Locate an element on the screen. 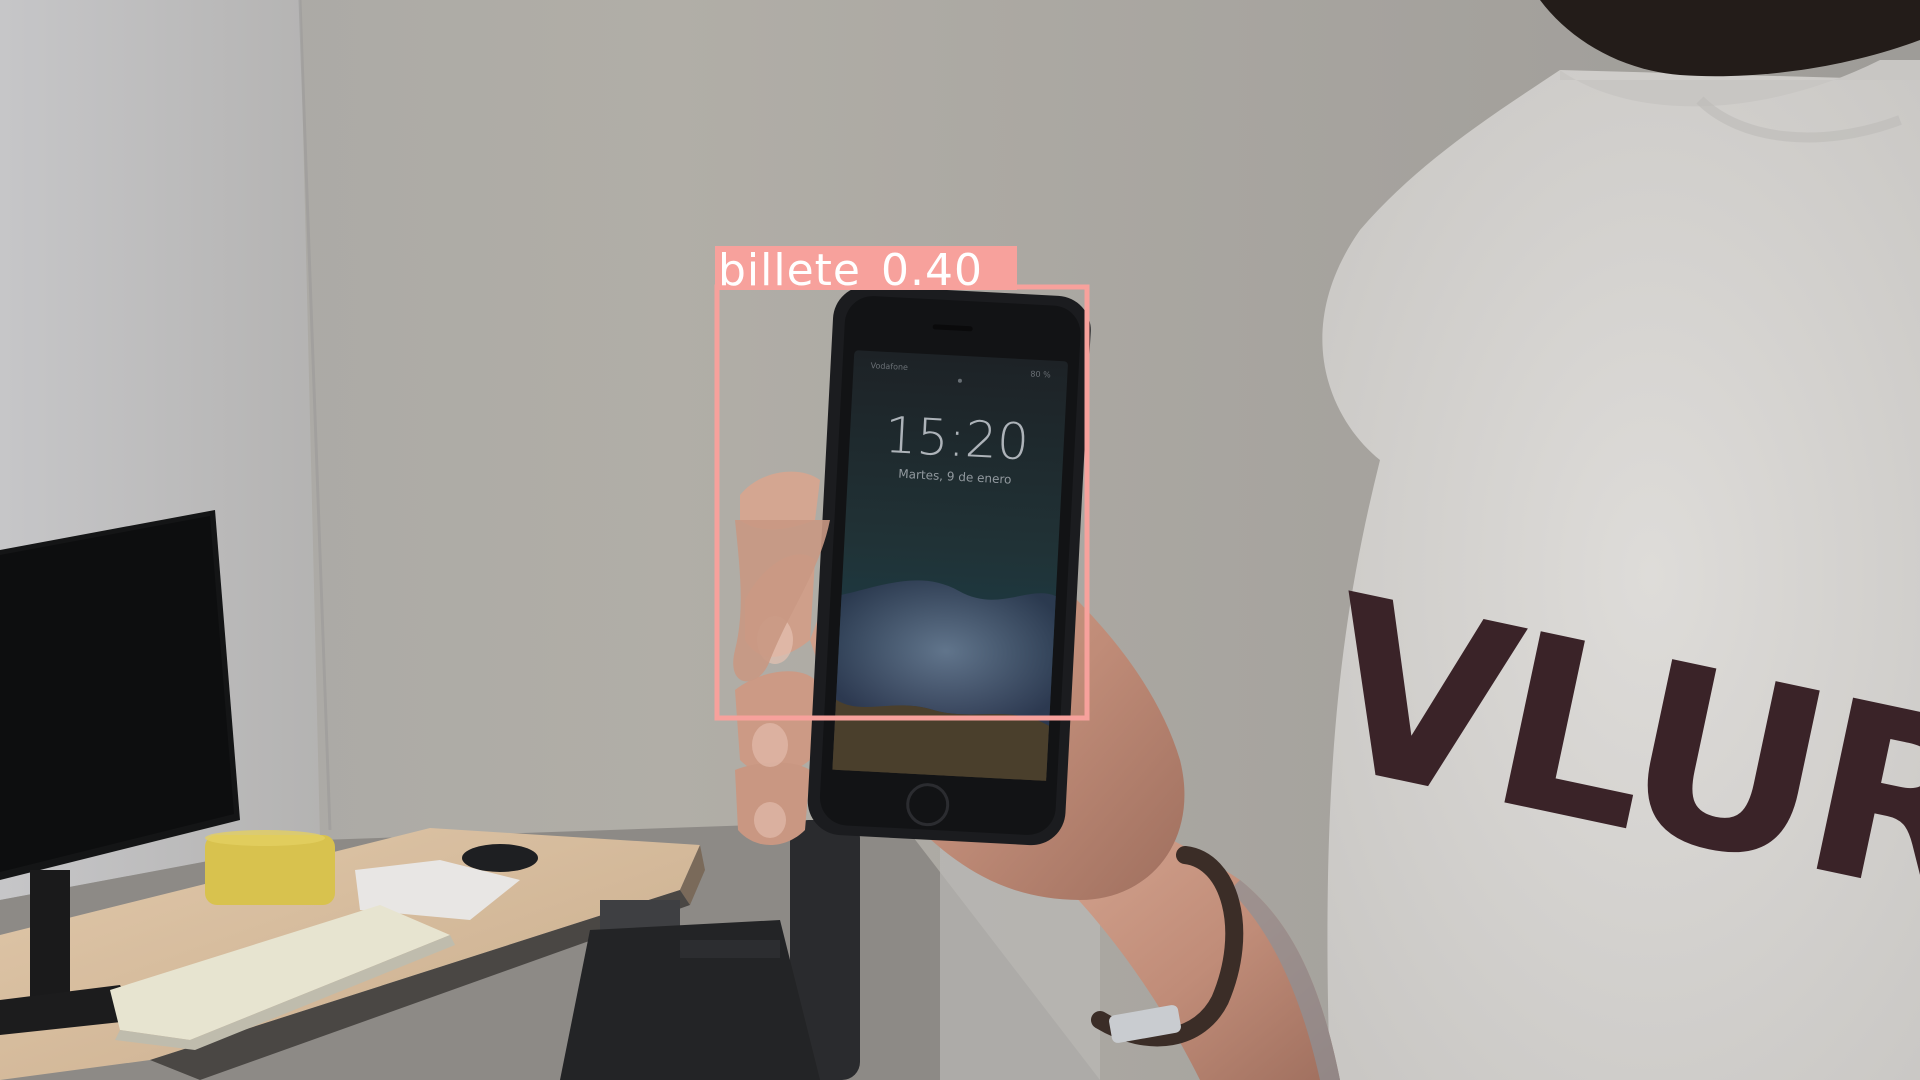  smartphone: Vodafone 80 % 15:20 Martes, 9 de enero is located at coordinates (949, 565).